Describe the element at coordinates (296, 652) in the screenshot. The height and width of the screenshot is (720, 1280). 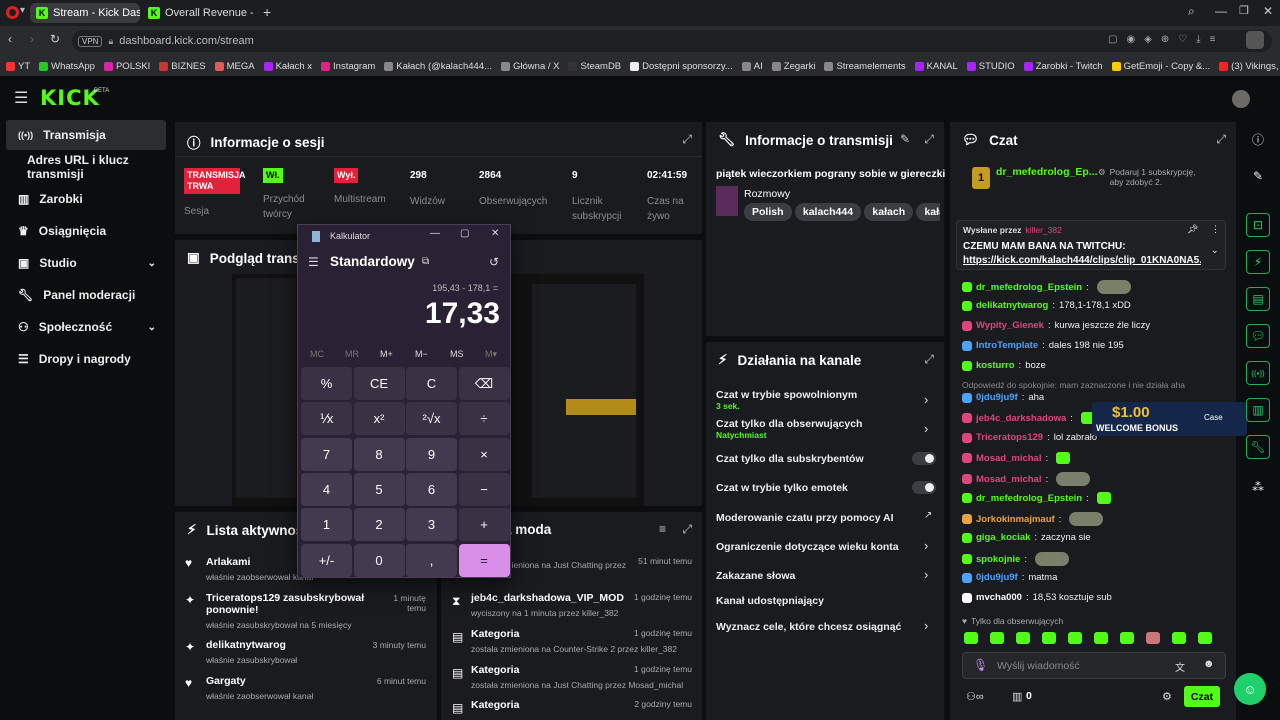
I see `list-item: delikatnytwarog właśnie zasubskrybował` at that location.